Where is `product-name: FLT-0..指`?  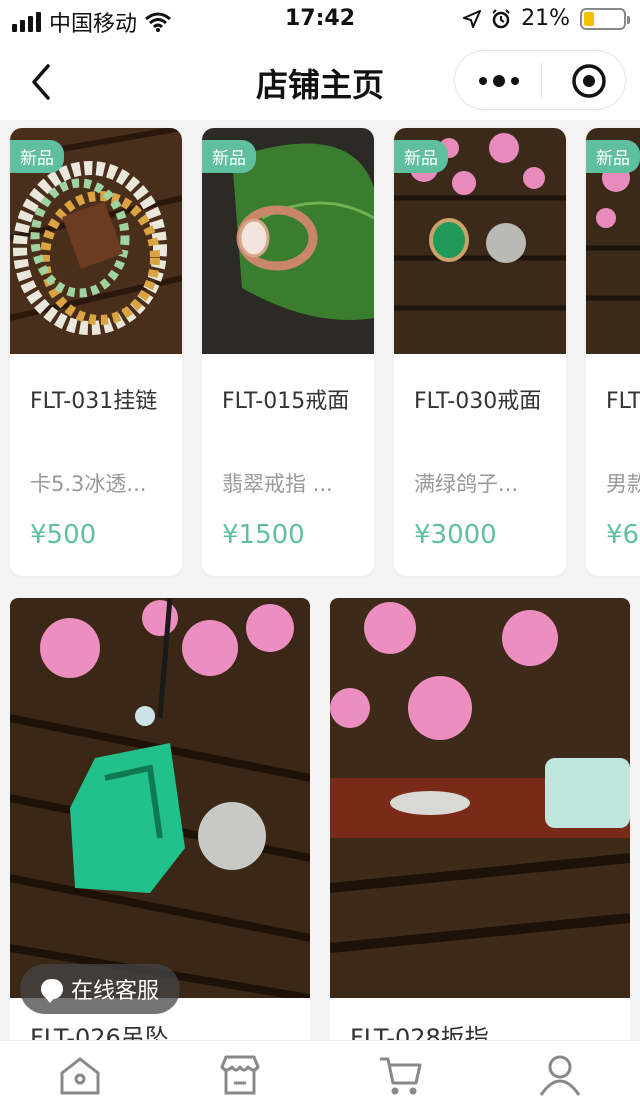
product-name: FLT-0..指 is located at coordinates (623, 401).